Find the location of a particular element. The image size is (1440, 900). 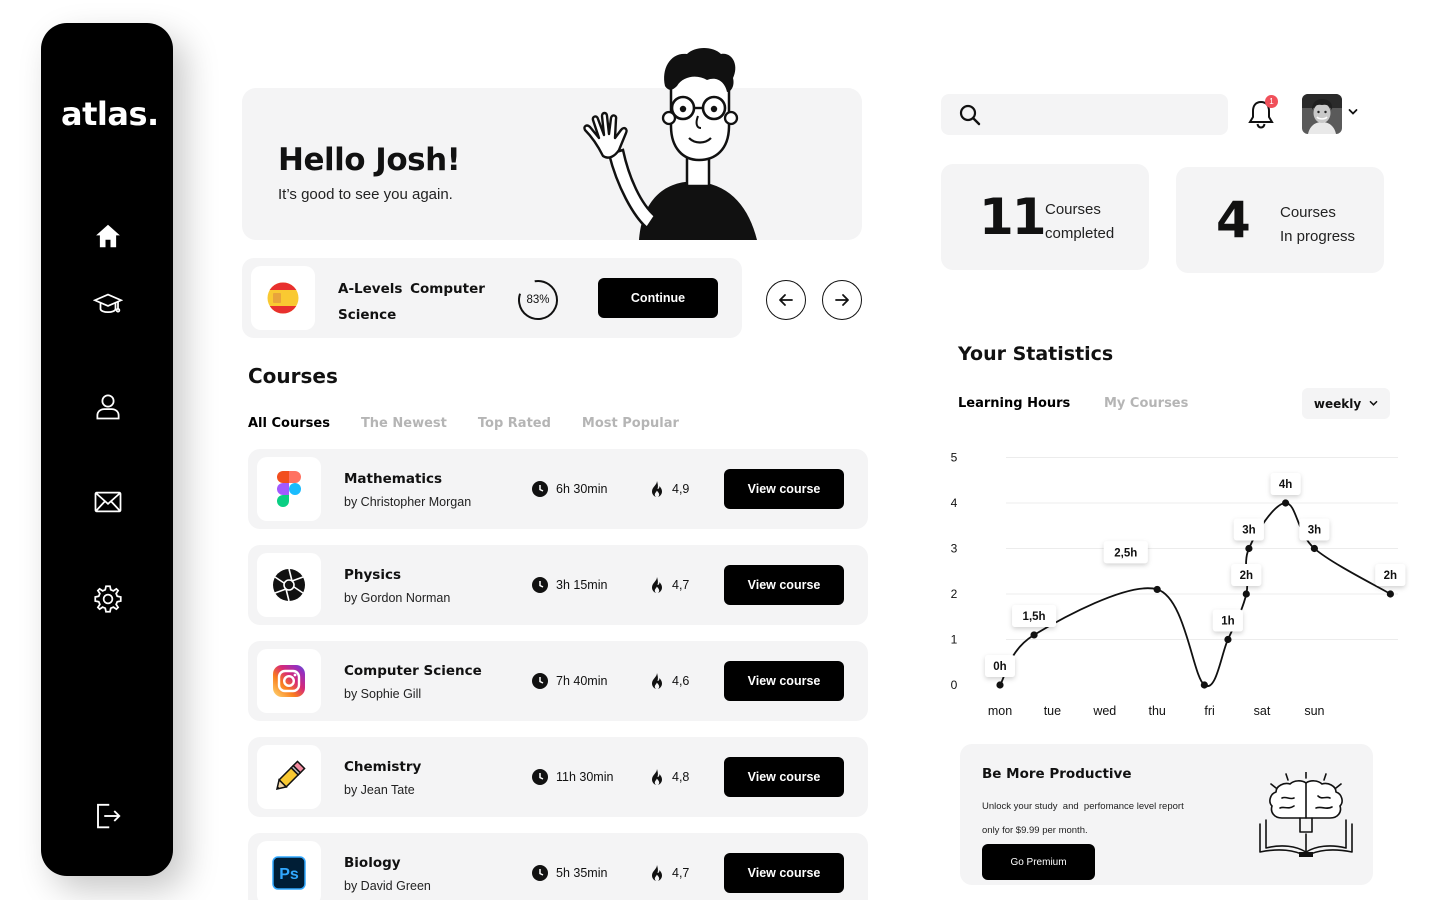

continue-button: Continue is located at coordinates (658, 298).